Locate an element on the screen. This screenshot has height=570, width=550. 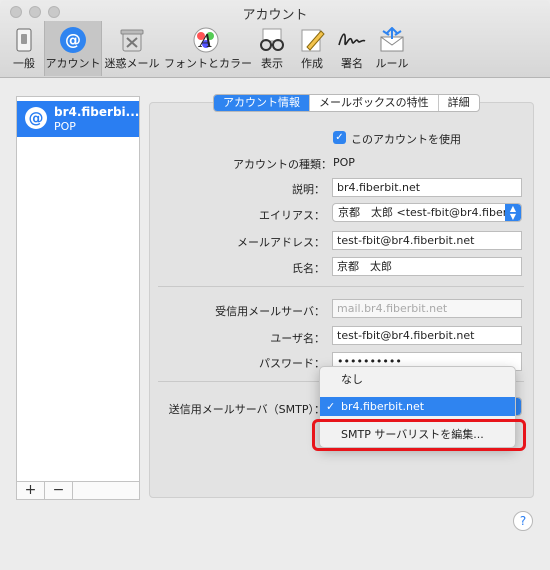
tab-bar: アカウント情報 メールボックスの特性 詳細 is located at coordinates (346, 103).